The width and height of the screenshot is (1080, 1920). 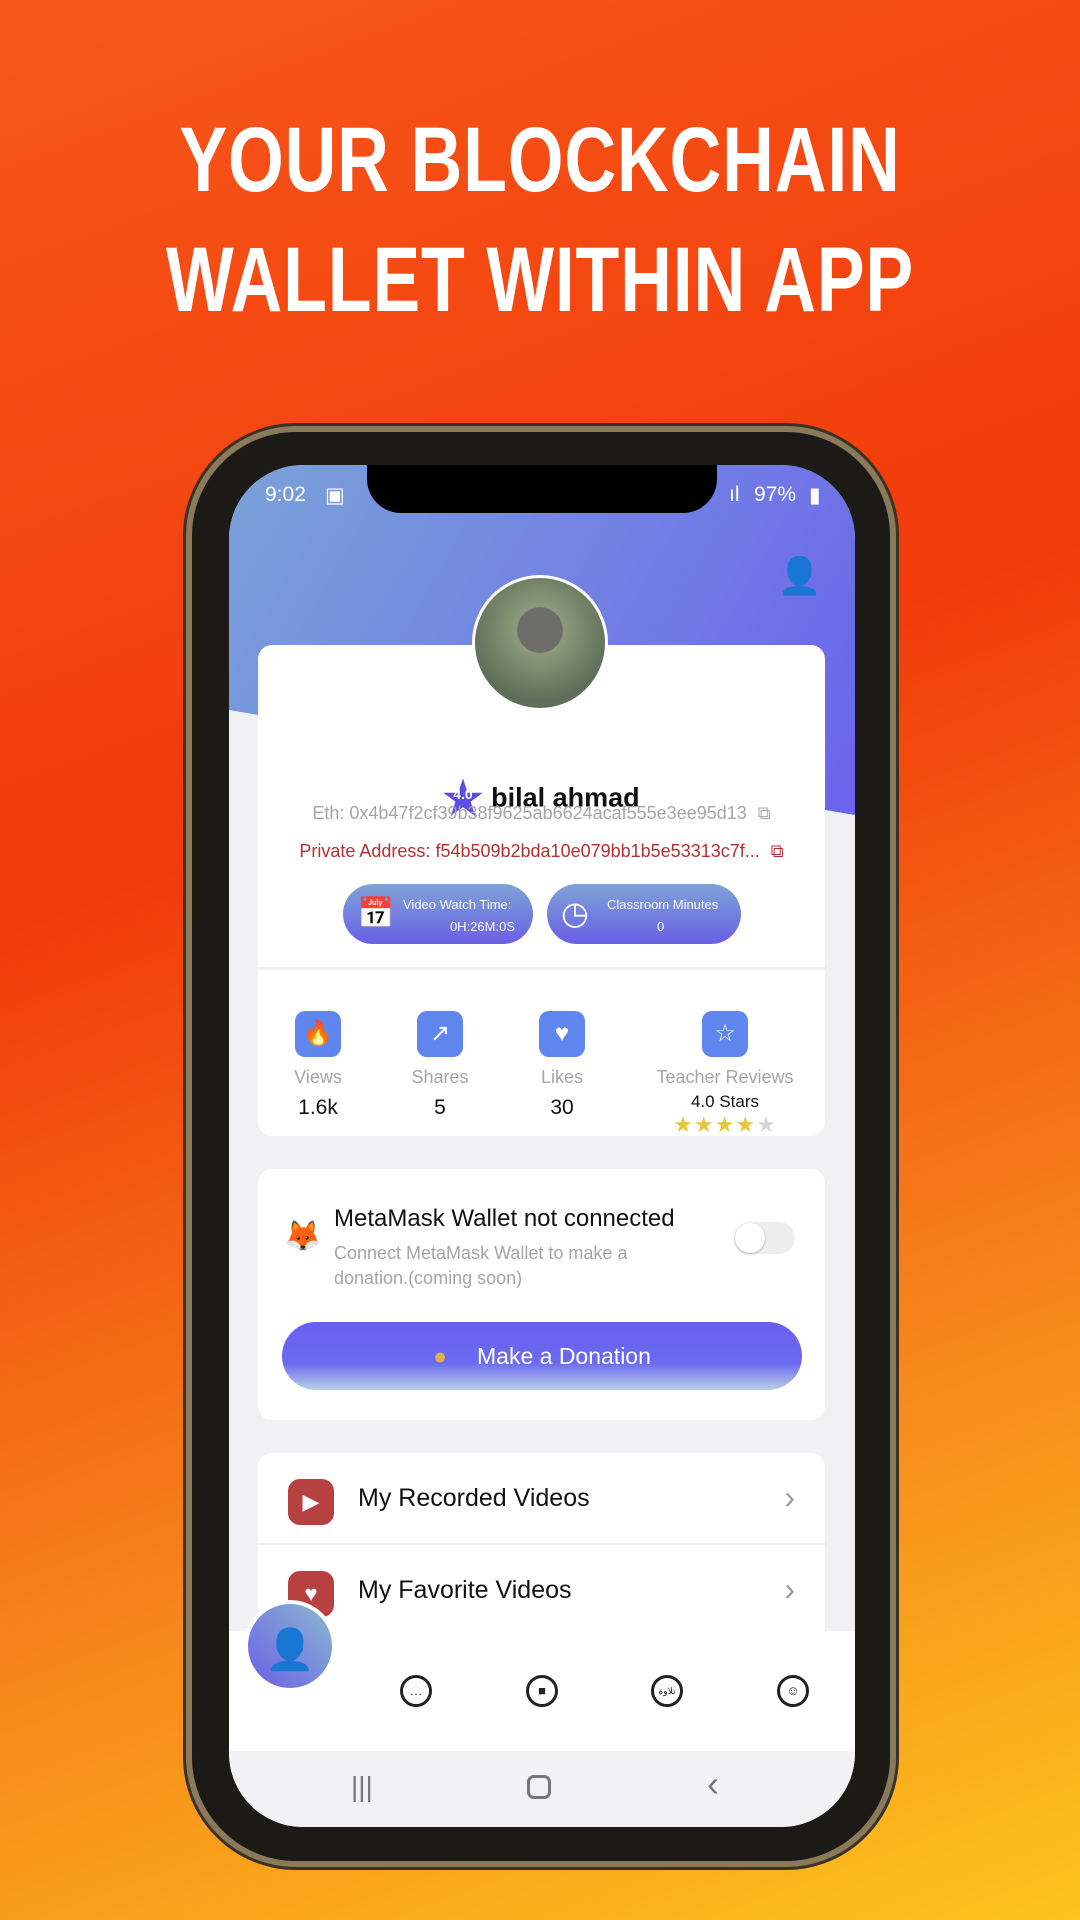 I want to click on share-icon: ↗, so click(x=440, y=1034).